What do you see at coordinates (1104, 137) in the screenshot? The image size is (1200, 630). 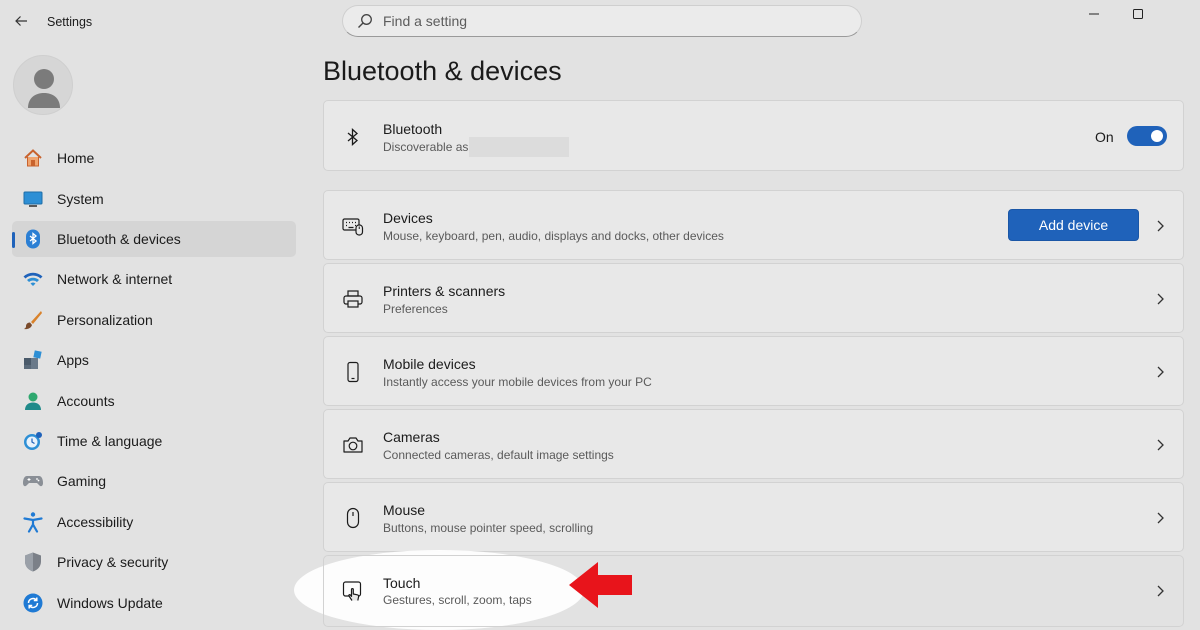 I see `bluetooth-toggle-label: On` at bounding box center [1104, 137].